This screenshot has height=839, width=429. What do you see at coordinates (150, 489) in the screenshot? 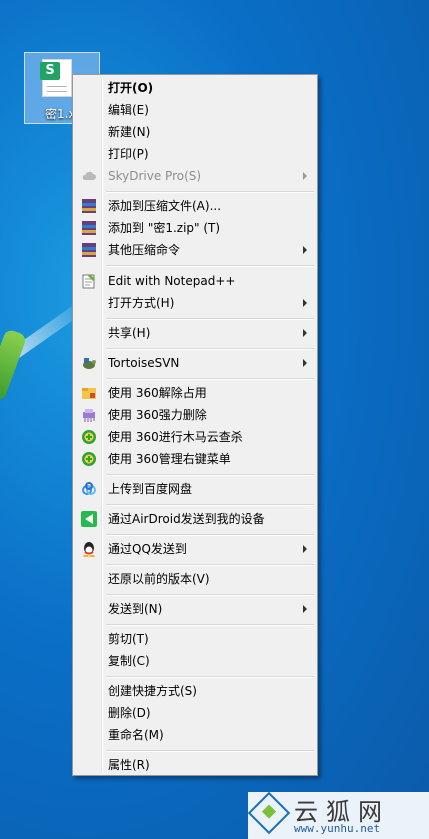
I see `menu-item-label: 上传到百度网盘` at bounding box center [150, 489].